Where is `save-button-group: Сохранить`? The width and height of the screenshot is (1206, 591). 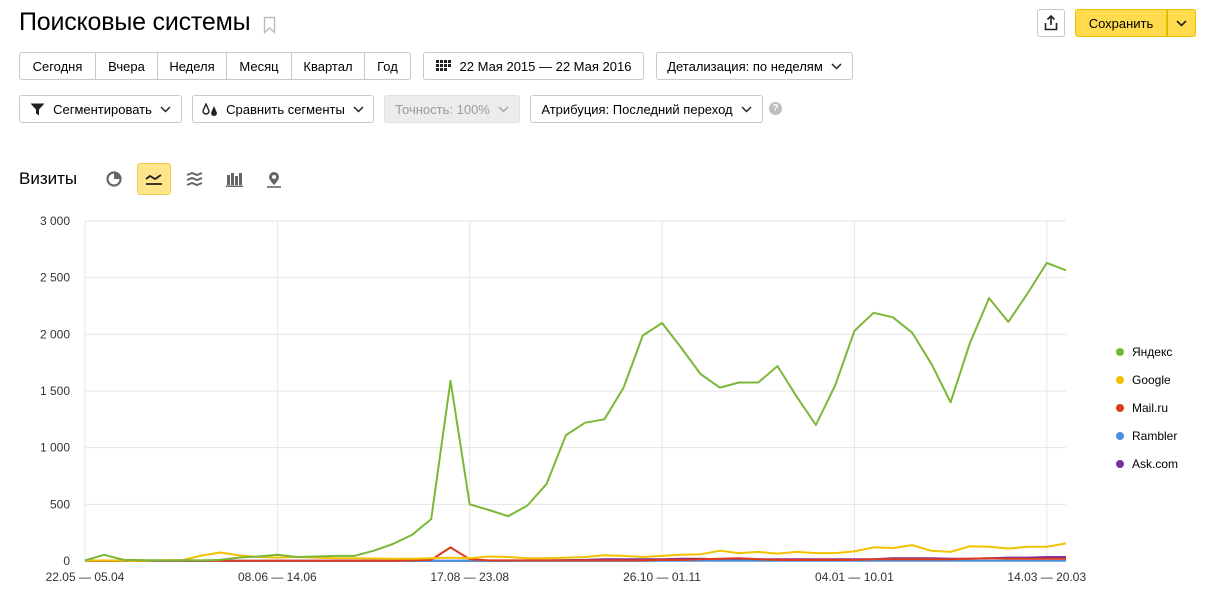 save-button-group: Сохранить is located at coordinates (1135, 23).